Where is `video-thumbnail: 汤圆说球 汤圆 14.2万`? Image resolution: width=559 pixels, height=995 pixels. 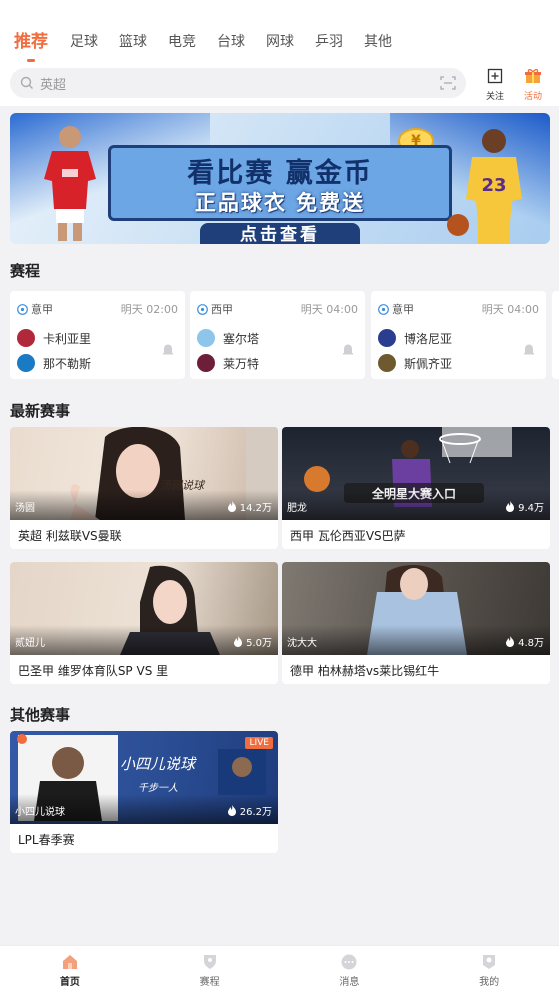
video-thumbnail: 汤圆说球 汤圆 14.2万 is located at coordinates (144, 473).